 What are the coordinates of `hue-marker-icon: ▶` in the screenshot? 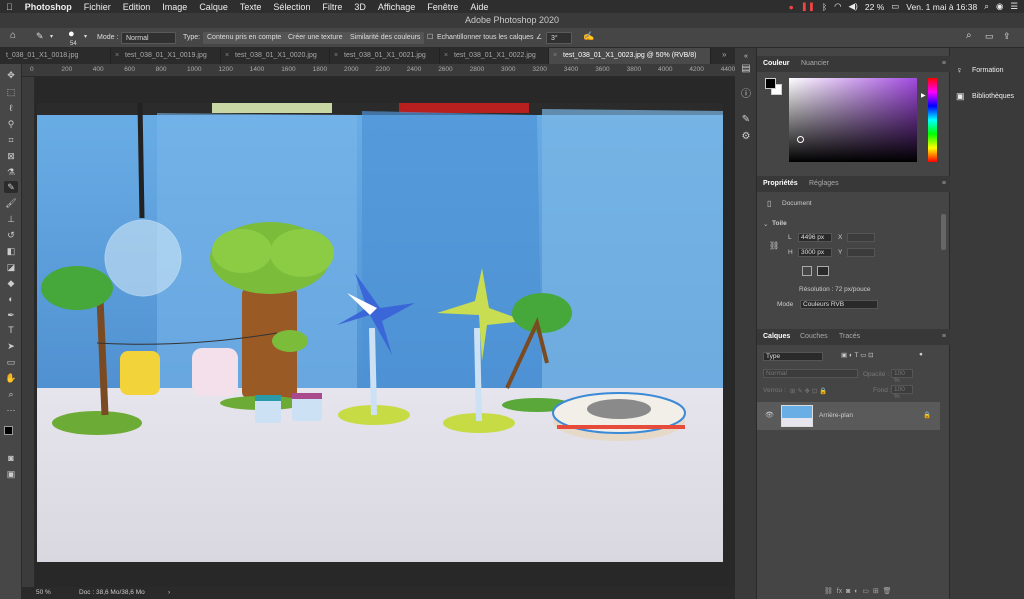 It's located at (923, 95).